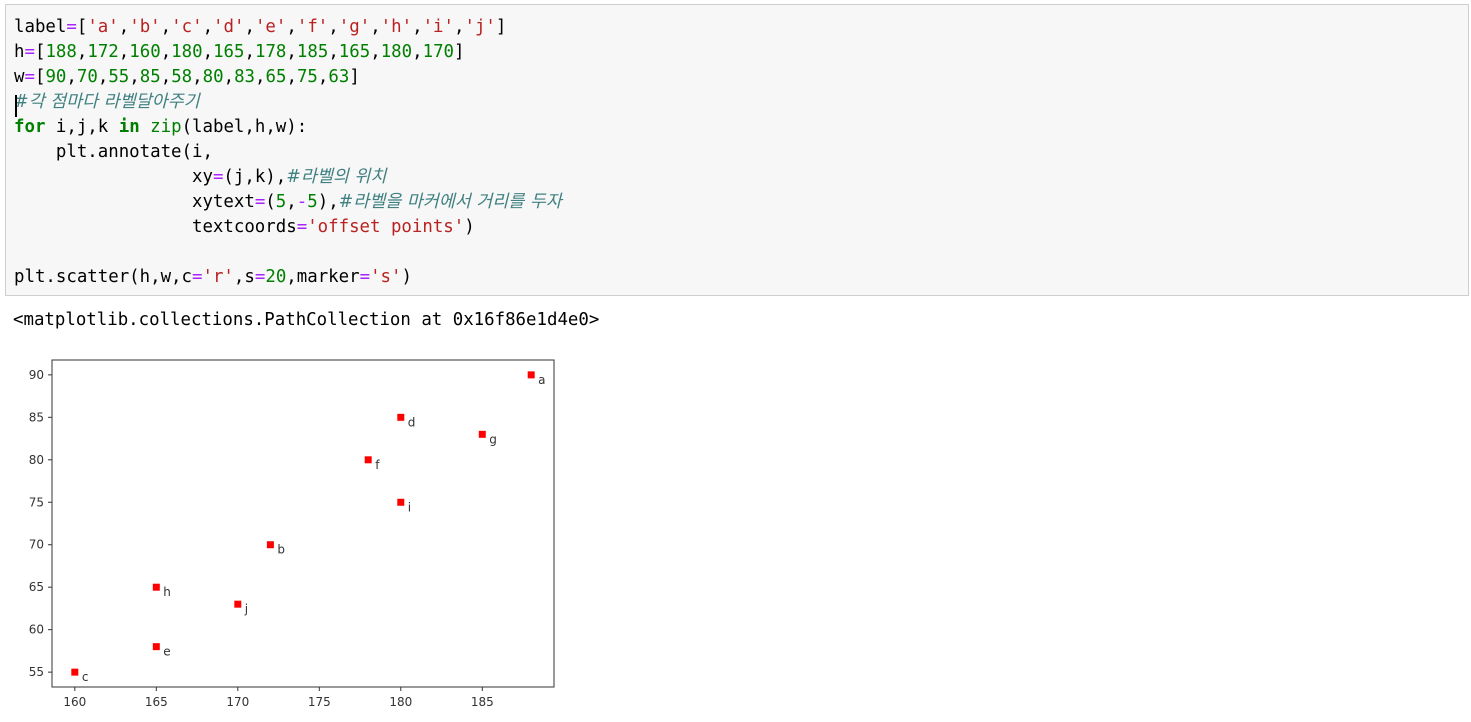  Describe the element at coordinates (74, 702) in the screenshot. I see `x-tick-label: 160` at that location.